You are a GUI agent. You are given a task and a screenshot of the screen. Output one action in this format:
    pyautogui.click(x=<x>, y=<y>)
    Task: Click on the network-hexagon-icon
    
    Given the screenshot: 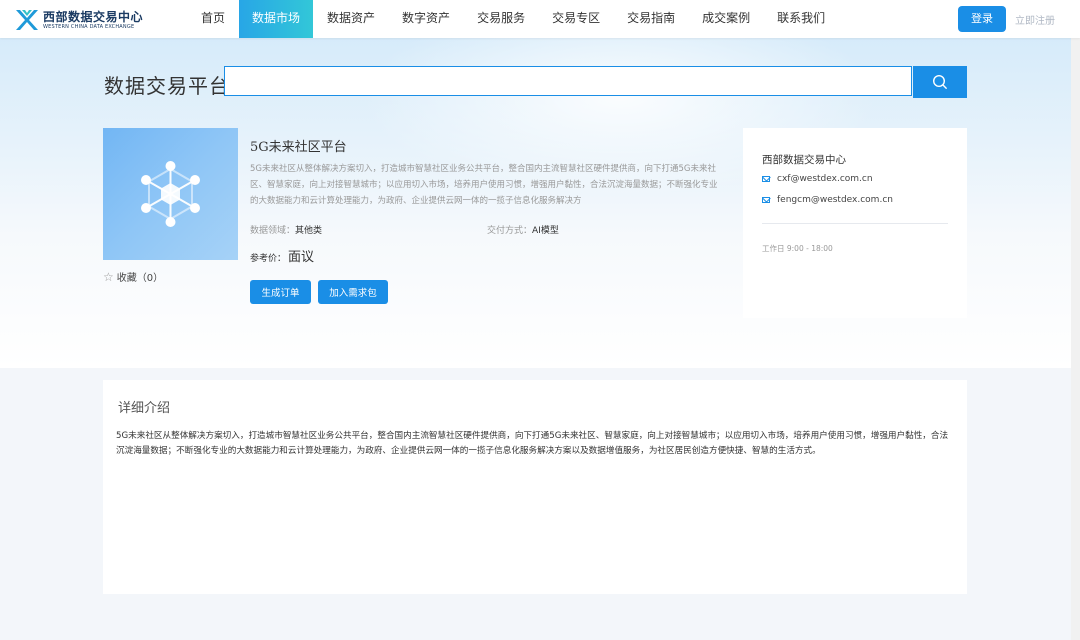 What is the action you would take?
    pyautogui.click(x=170, y=194)
    